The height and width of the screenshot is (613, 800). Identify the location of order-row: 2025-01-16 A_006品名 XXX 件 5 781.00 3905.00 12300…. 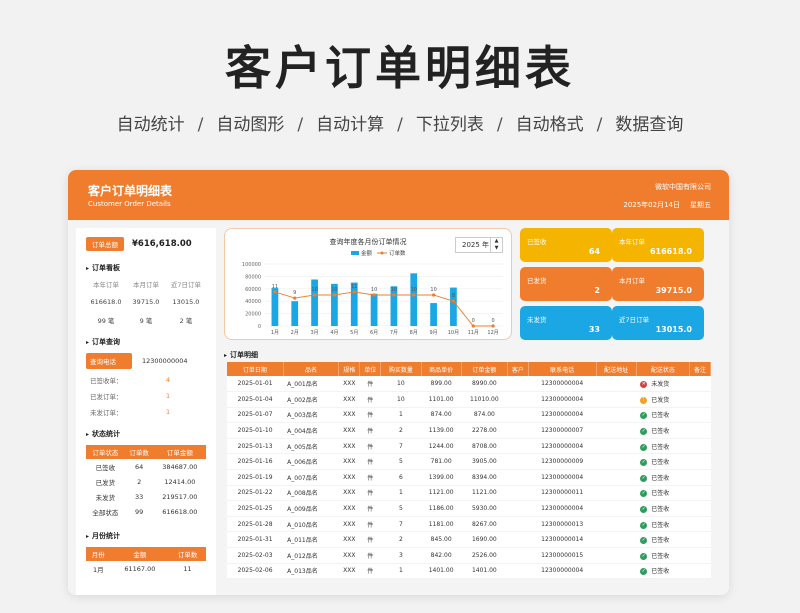
(469, 462).